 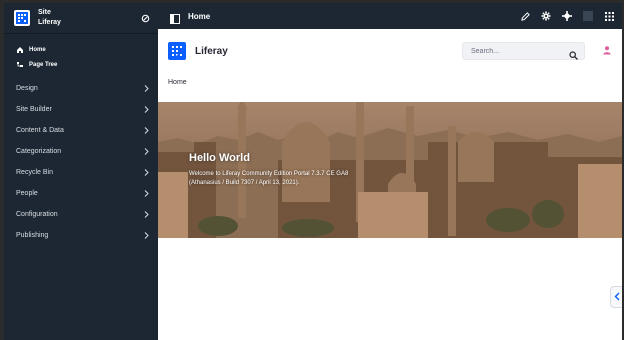 I want to click on sidebar-item-recycle-bin: Recycle Bin, so click(x=81, y=172).